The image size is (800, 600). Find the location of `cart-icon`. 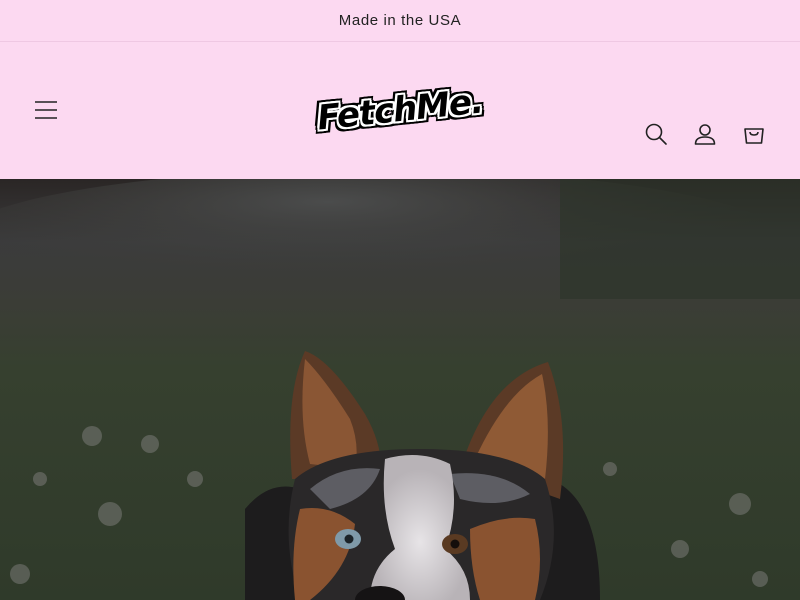

cart-icon is located at coordinates (754, 136).